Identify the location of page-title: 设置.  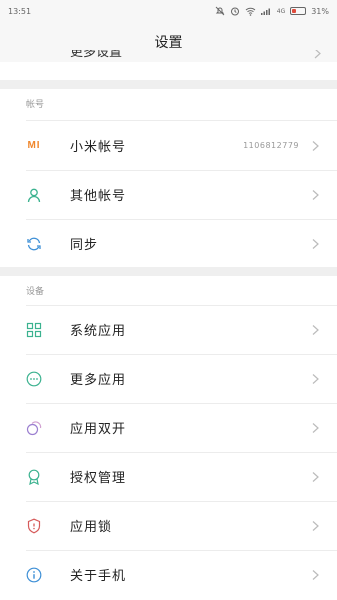
(168, 43).